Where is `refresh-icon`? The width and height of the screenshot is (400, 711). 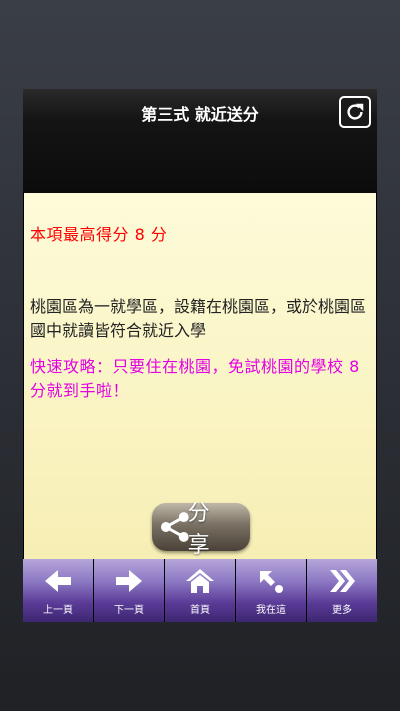 refresh-icon is located at coordinates (355, 111).